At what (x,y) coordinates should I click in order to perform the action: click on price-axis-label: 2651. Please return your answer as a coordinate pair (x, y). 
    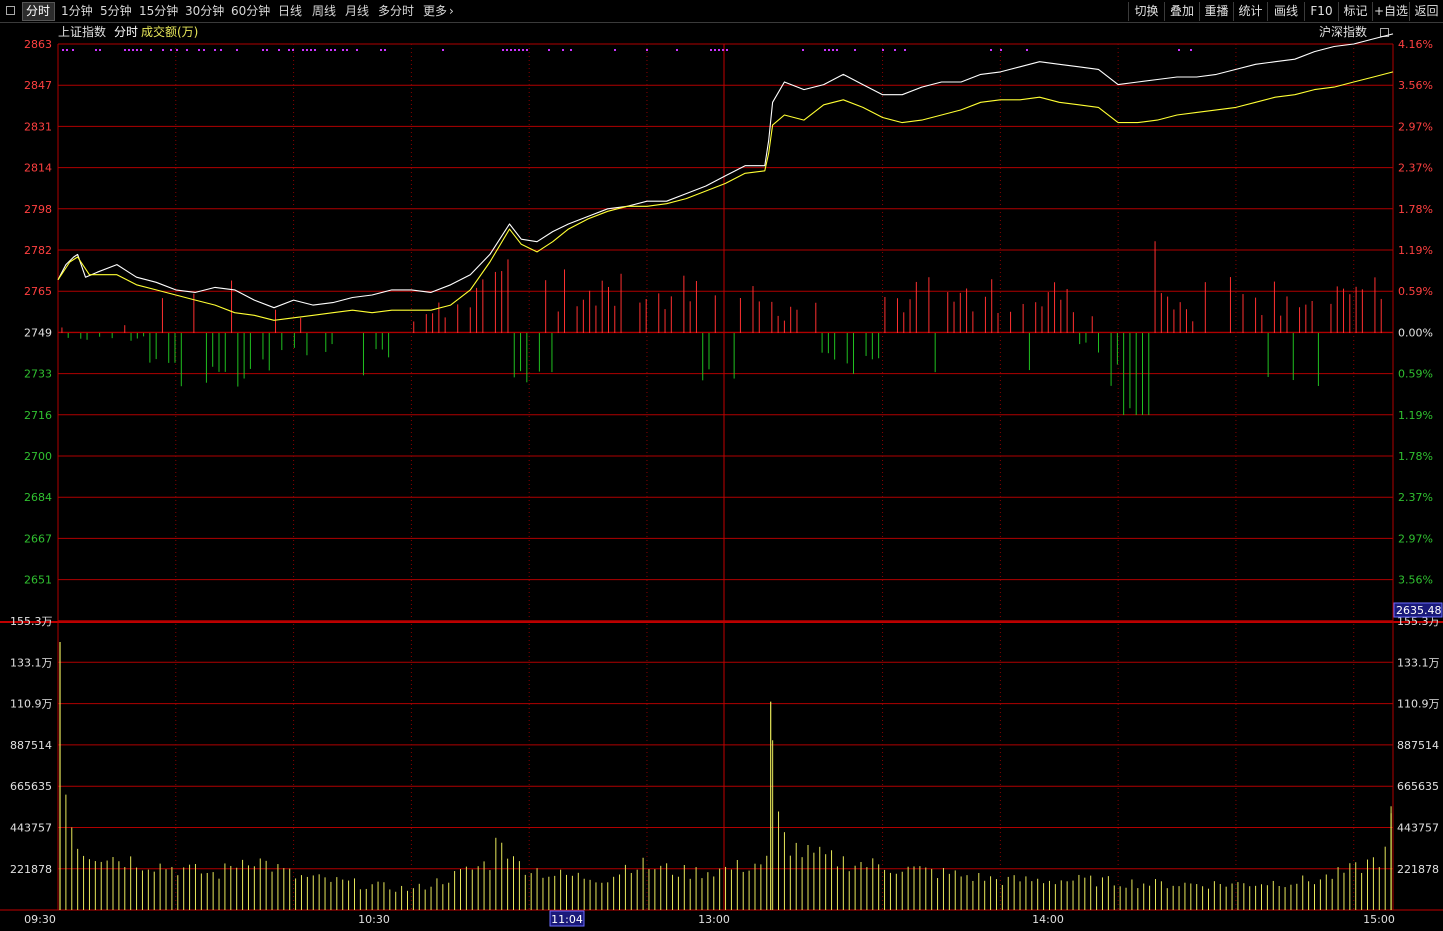
    Looking at the image, I should click on (38, 580).